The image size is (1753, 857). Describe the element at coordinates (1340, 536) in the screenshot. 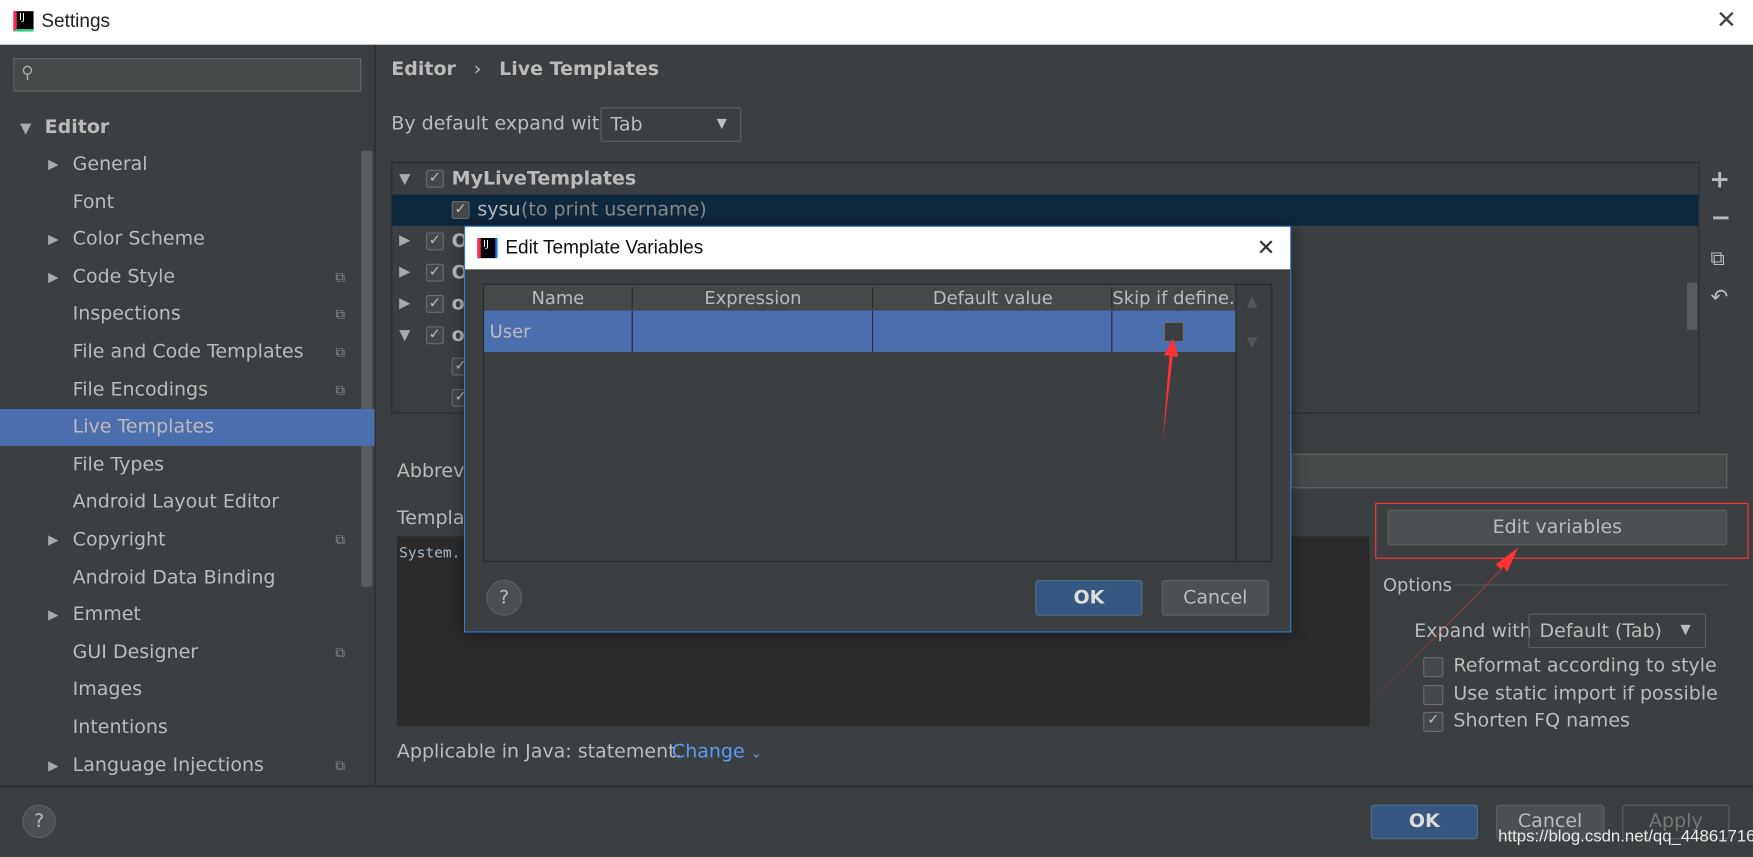

I see `annotation-arrows` at that location.